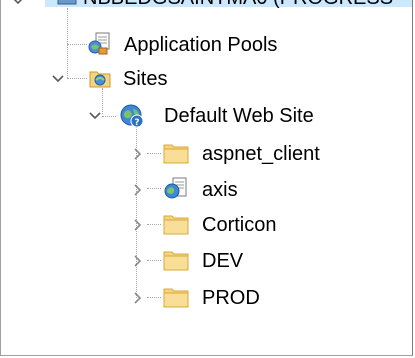 The image size is (415, 358). I want to click on tree-node-label: aspnet_client, so click(261, 154).